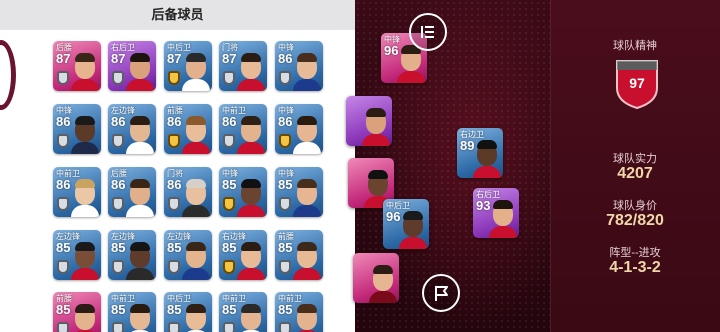 The height and width of the screenshot is (332, 720). I want to click on list-menu-icon, so click(427, 32).